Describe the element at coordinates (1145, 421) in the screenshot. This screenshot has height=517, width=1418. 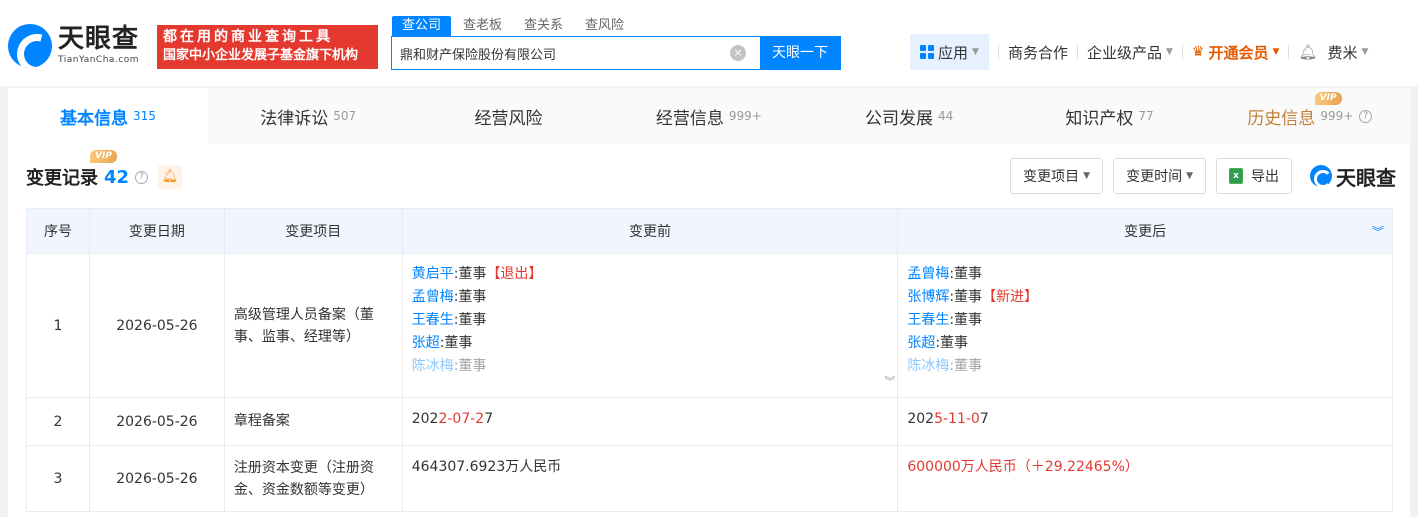
I see `row-after: 2025-11-07` at that location.